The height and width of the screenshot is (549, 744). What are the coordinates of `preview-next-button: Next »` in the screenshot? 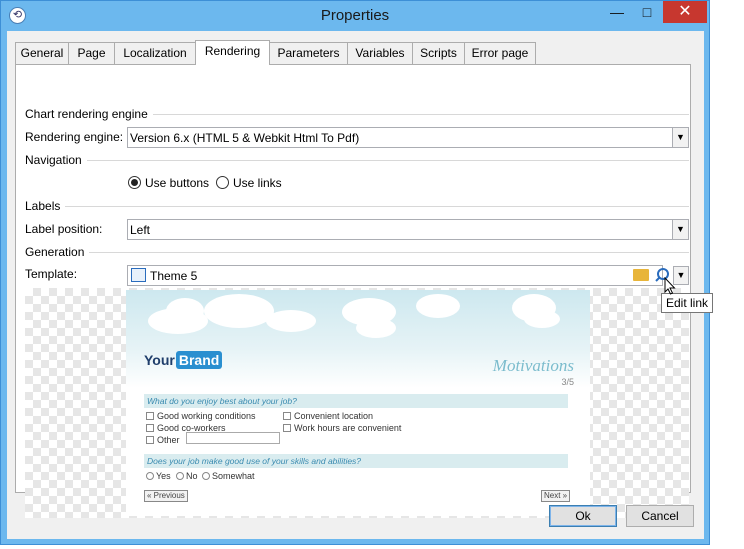 It's located at (556, 496).